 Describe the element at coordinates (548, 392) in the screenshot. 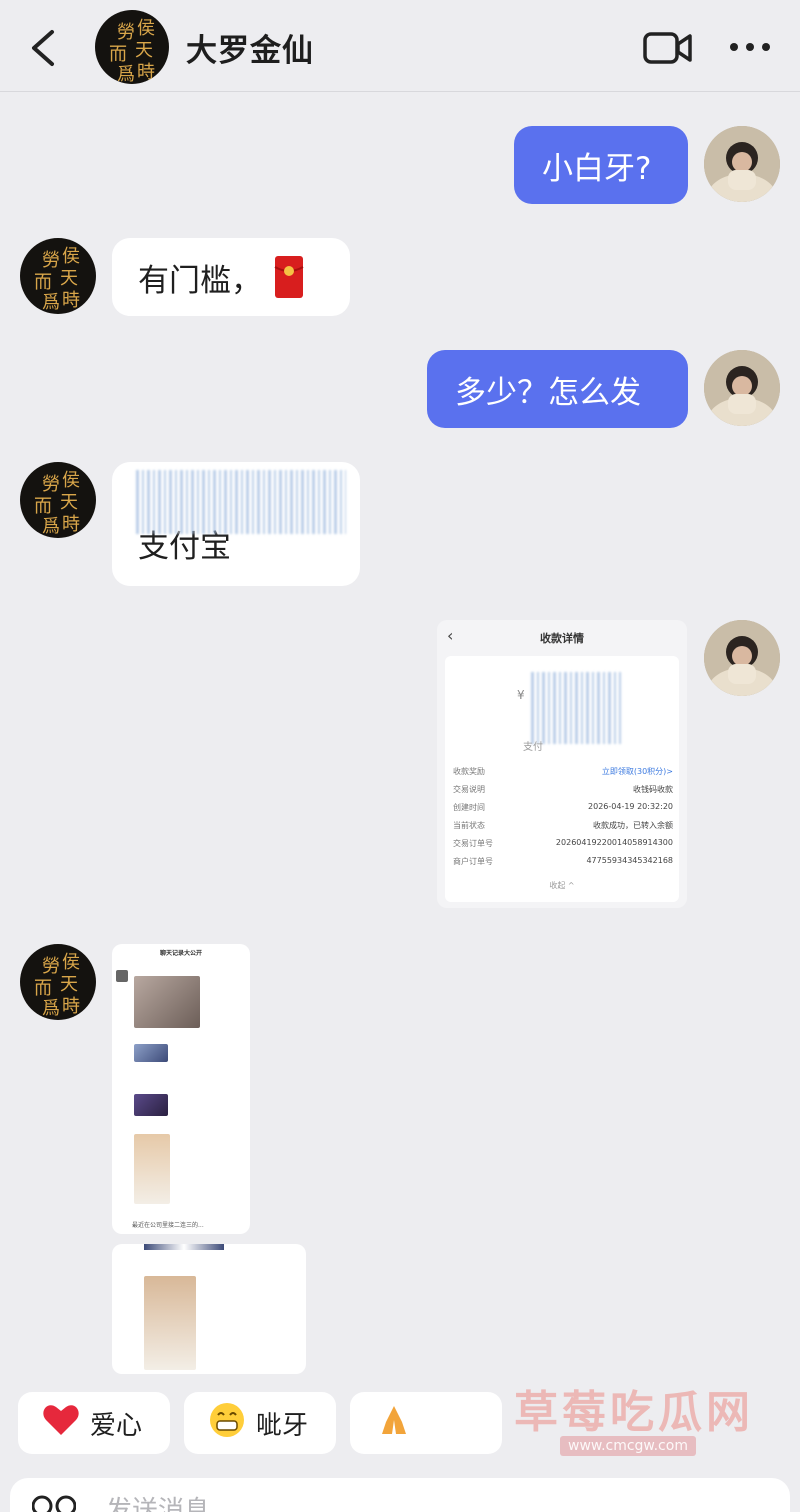

I see `message-text: 多少？怎么发` at that location.